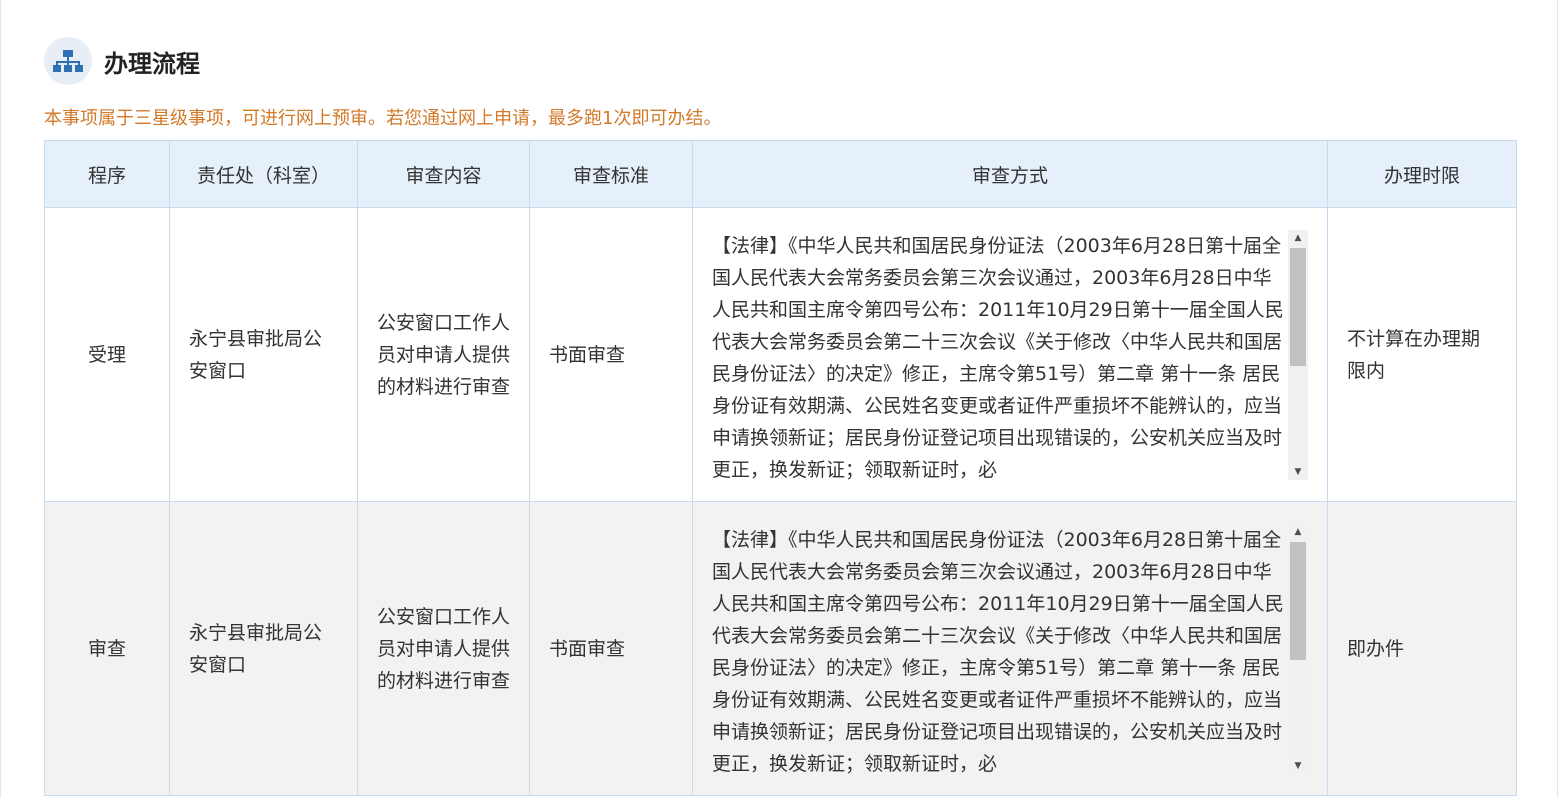 Image resolution: width=1558 pixels, height=798 pixels. What do you see at coordinates (443, 174) in the screenshot?
I see `header-content: 审查内容` at bounding box center [443, 174].